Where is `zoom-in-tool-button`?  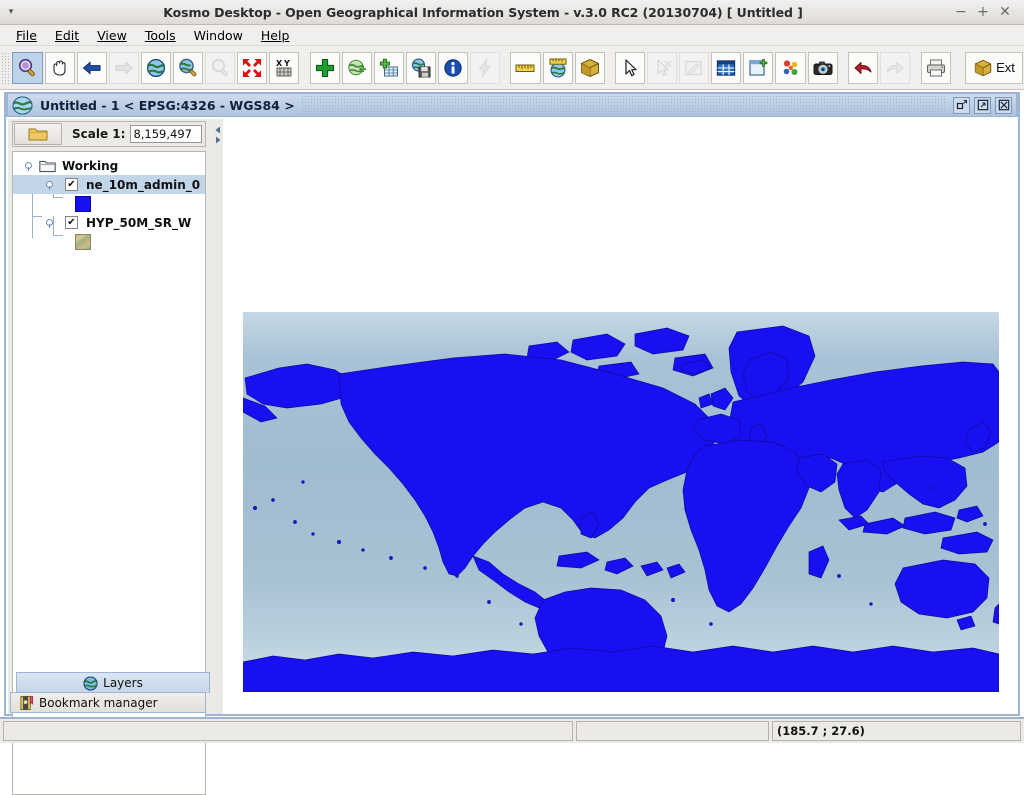
zoom-in-tool-button is located at coordinates (27, 68).